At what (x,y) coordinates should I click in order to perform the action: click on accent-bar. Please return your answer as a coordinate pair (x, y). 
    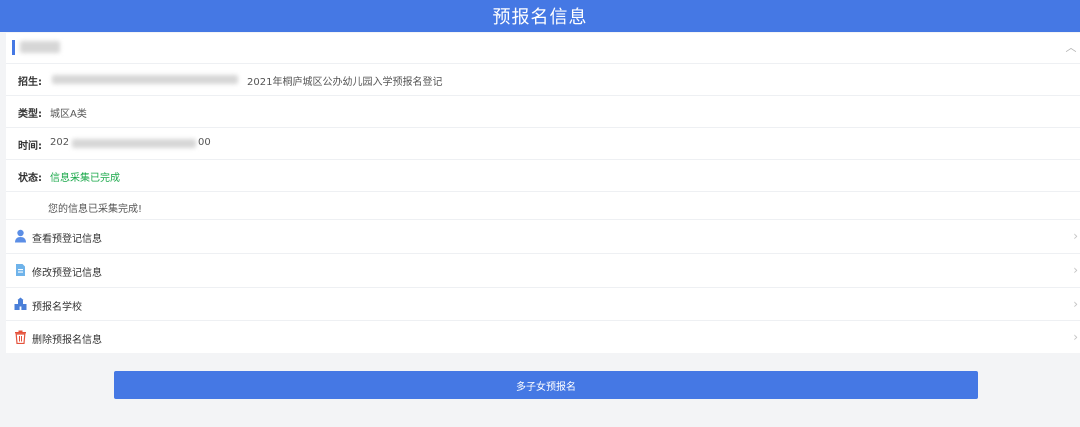
    Looking at the image, I should click on (13, 47).